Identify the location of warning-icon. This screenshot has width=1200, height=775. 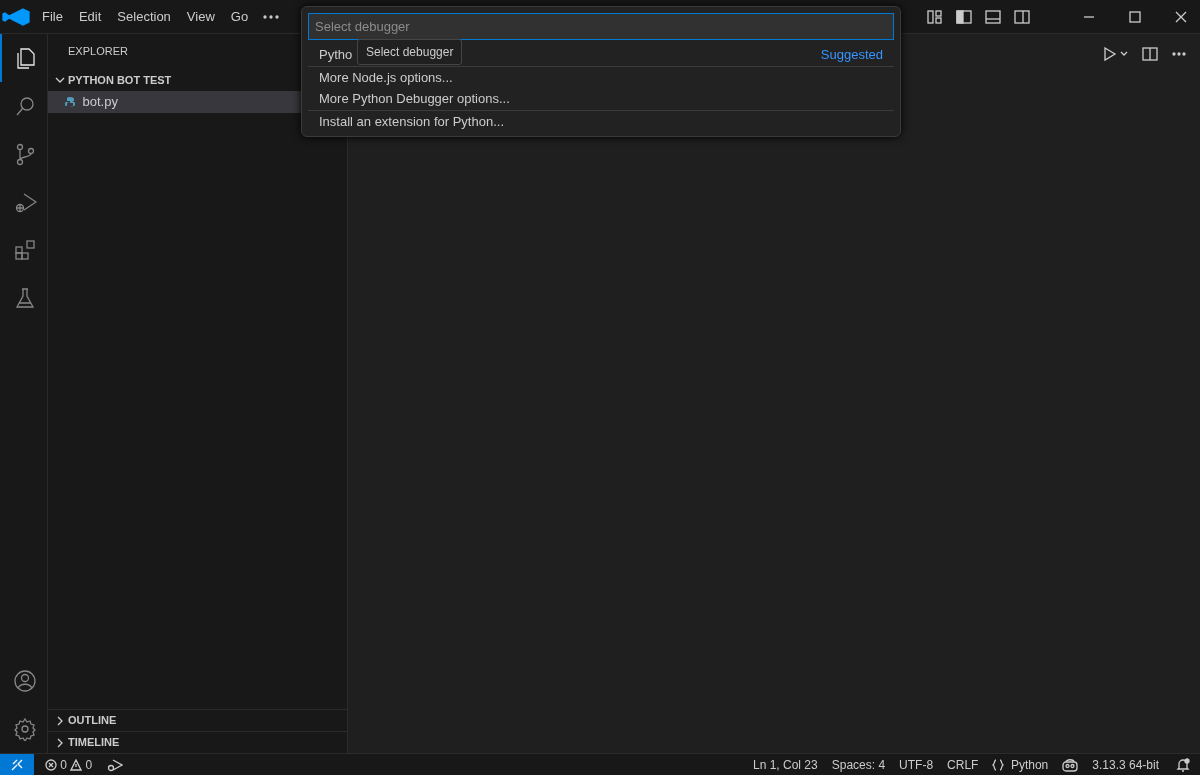
(76, 764).